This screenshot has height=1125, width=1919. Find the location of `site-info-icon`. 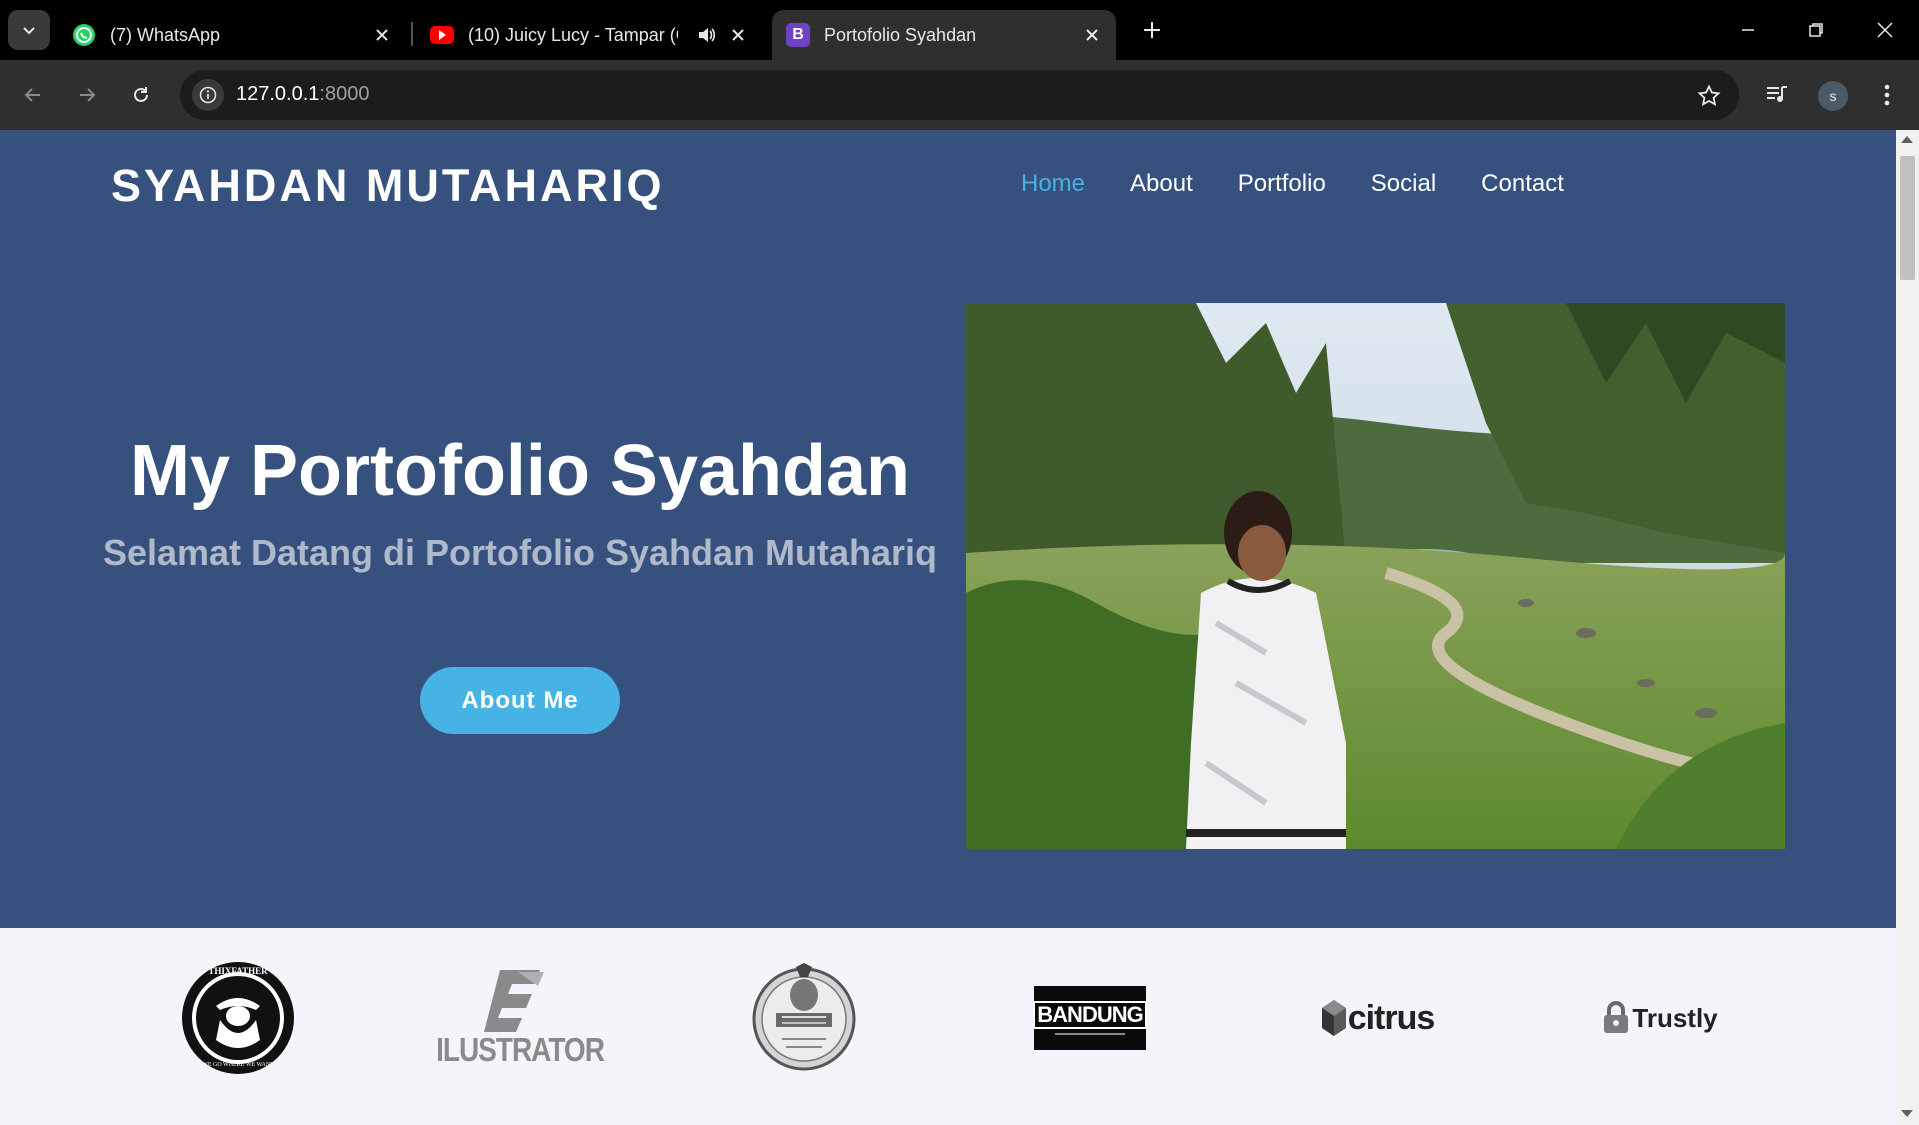

site-info-icon is located at coordinates (208, 95).